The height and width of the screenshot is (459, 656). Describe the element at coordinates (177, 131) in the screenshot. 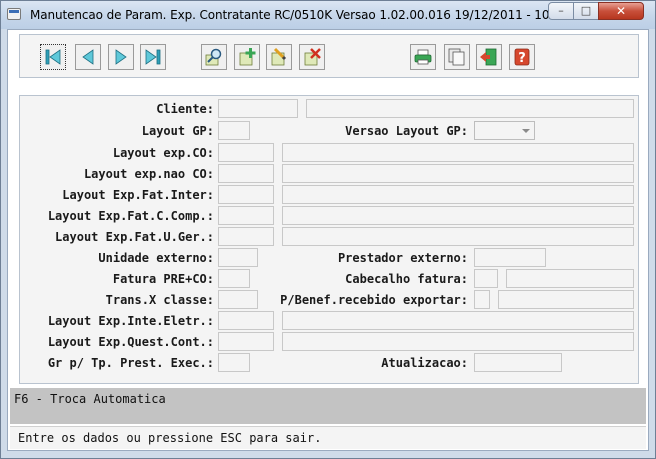

I see `layout-gp-label: Layout GP:` at that location.